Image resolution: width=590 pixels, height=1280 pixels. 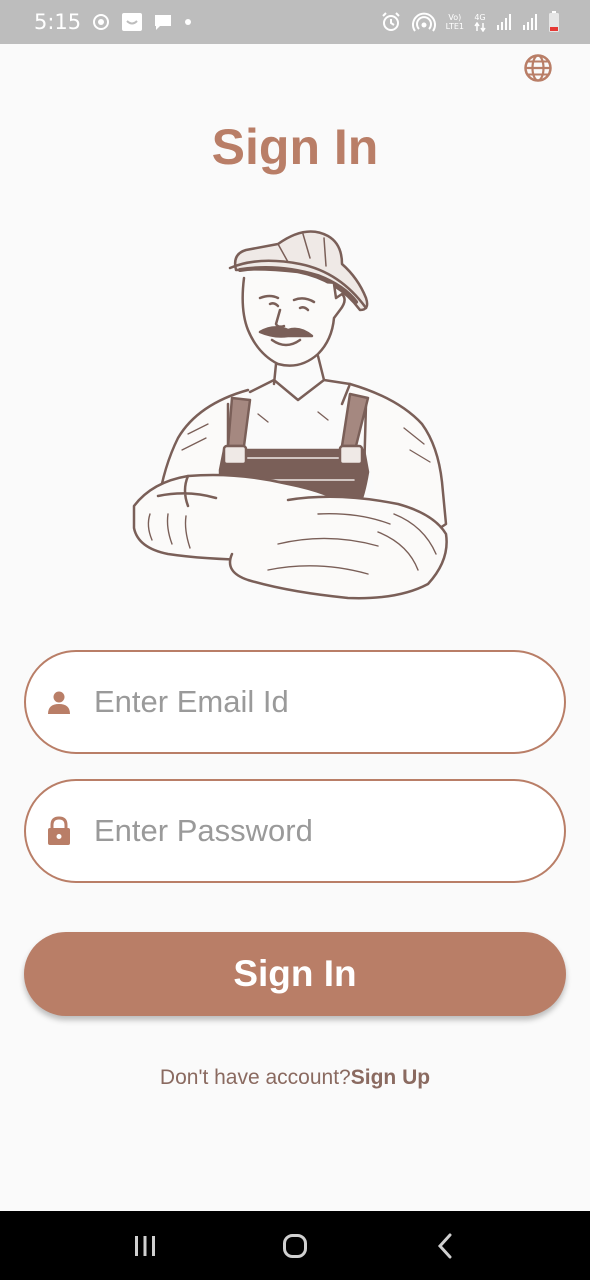 I want to click on recents-icon, so click(x=145, y=1245).